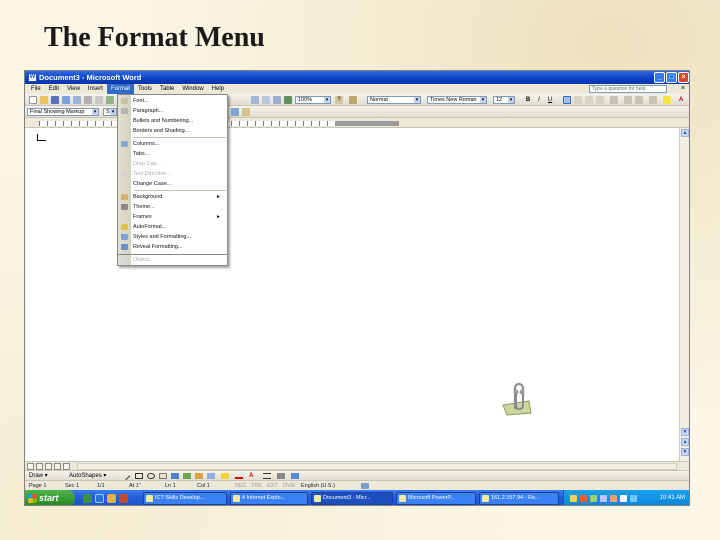 The width and height of the screenshot is (720, 540). Describe the element at coordinates (295, 476) in the screenshot. I see `3d-style-icon` at that location.